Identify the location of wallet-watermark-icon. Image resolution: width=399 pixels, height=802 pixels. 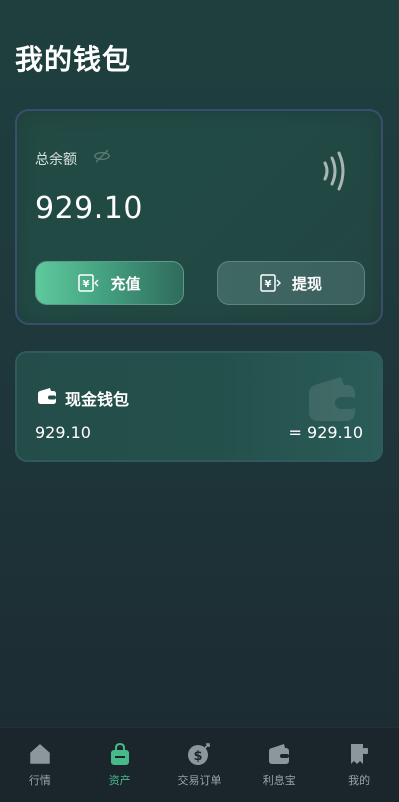
(333, 399).